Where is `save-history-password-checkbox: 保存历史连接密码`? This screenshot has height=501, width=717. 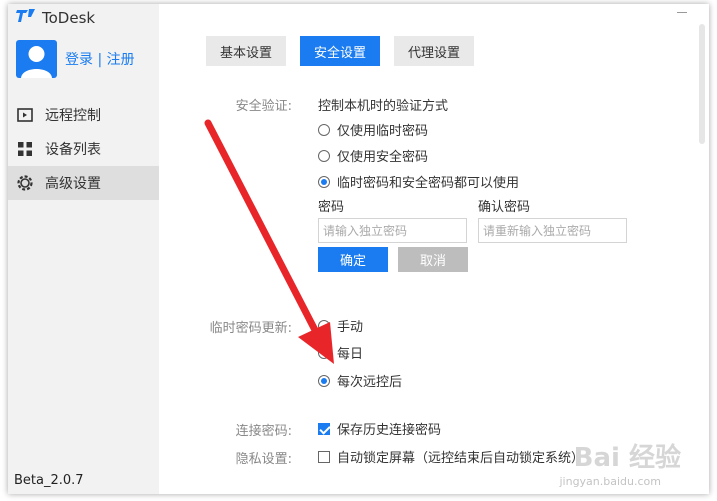 save-history-password-checkbox: 保存历史连接密码 is located at coordinates (379, 428).